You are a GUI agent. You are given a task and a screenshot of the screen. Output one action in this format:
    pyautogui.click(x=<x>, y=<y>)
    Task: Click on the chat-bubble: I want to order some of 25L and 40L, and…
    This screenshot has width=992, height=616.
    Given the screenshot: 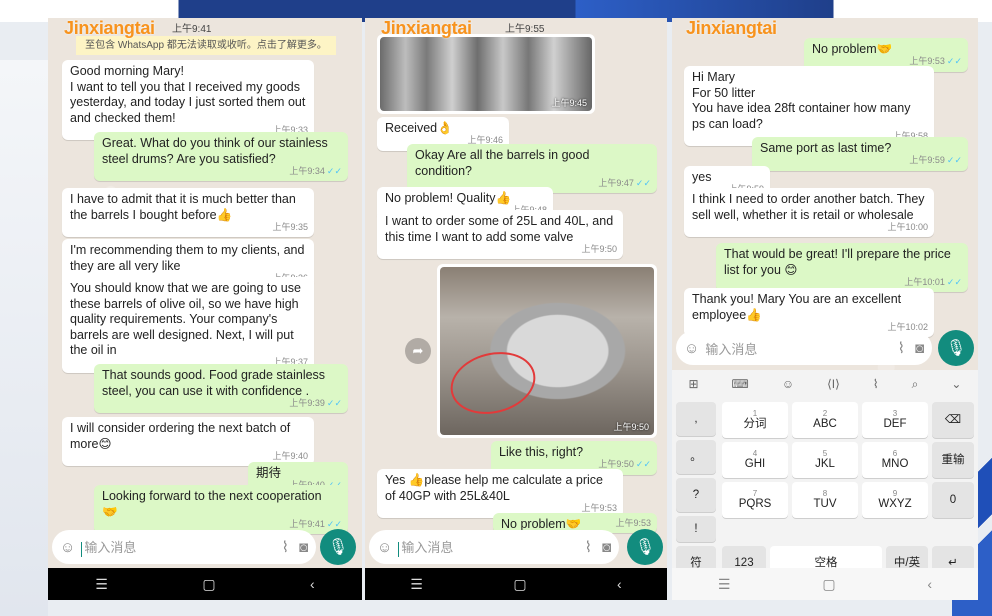 What is the action you would take?
    pyautogui.click(x=500, y=234)
    